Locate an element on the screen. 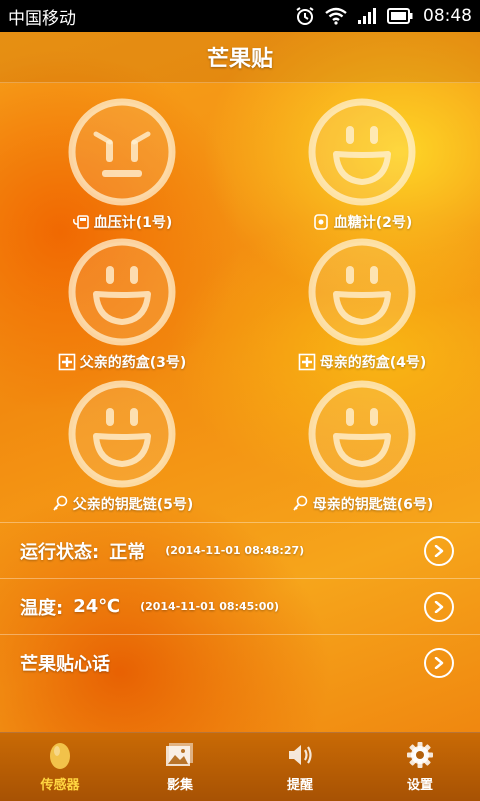 The image size is (480, 801). device-mother-medicine-box: 母亲的药盒(4号) is located at coordinates (362, 306).